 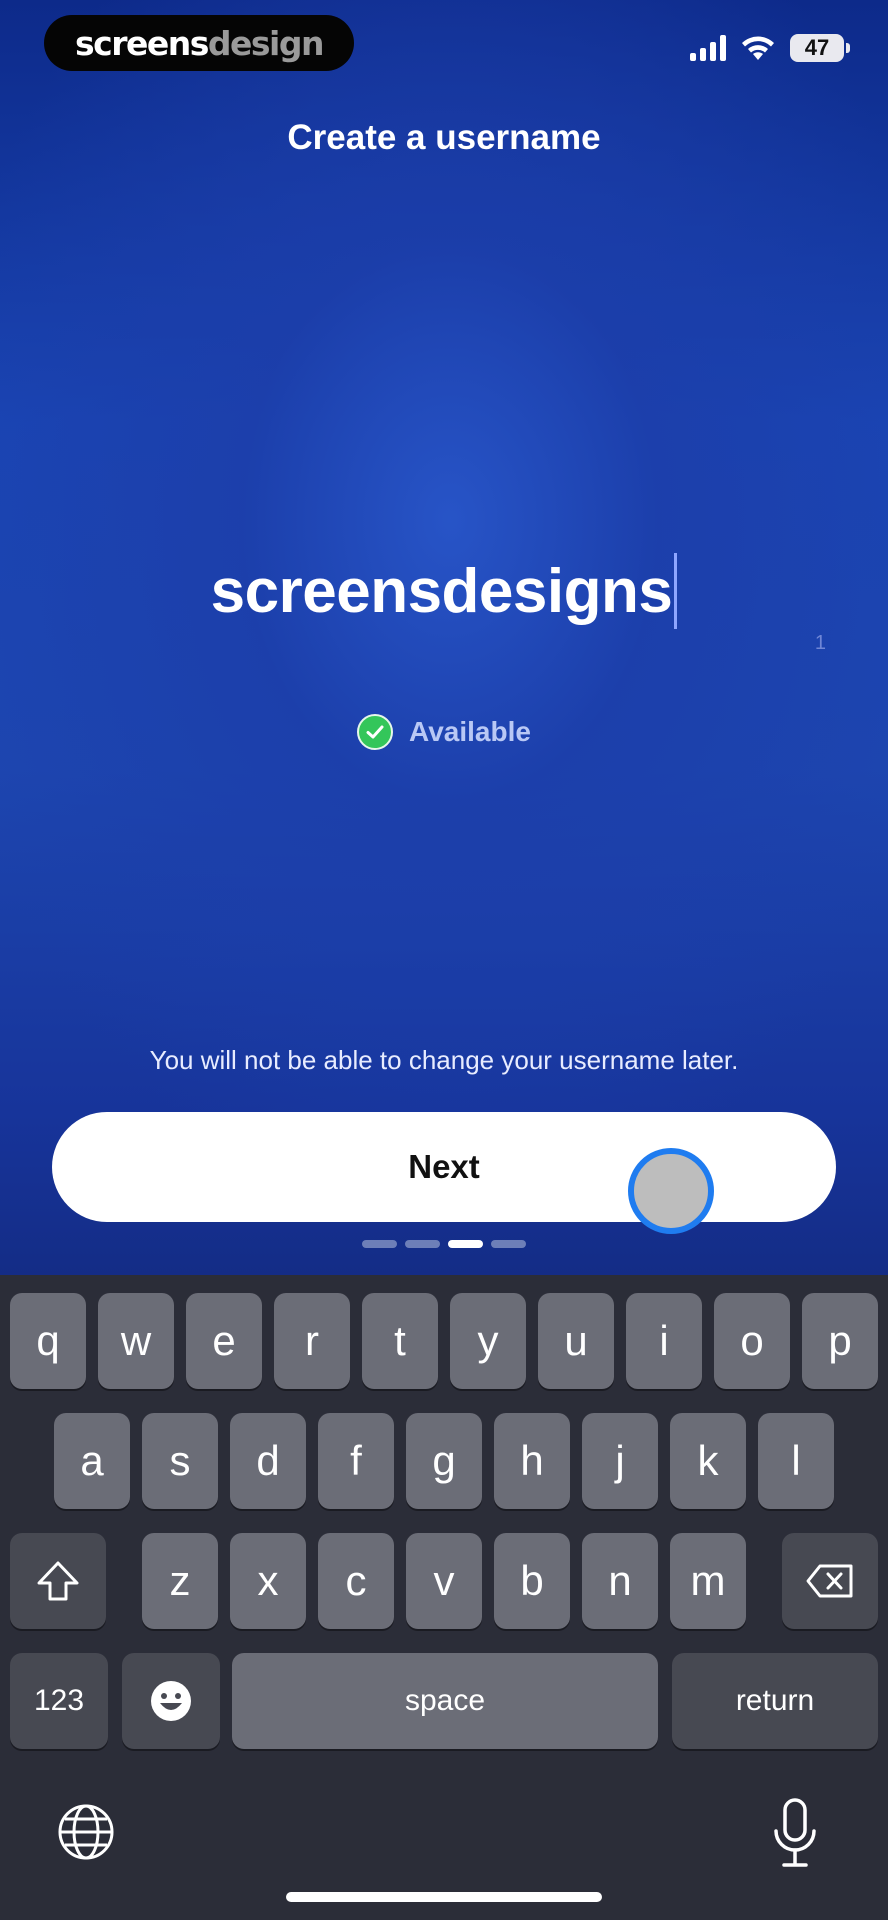 I want to click on character-count: 1, so click(x=820, y=643).